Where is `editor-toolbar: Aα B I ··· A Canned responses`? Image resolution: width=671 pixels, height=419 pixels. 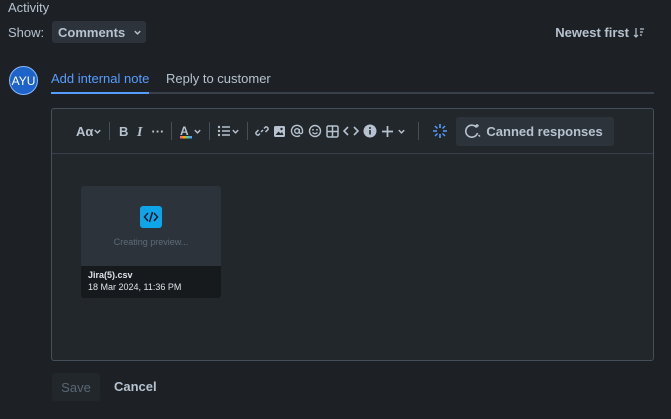
editor-toolbar: Aα B I ··· A Canned responses is located at coordinates (352, 131).